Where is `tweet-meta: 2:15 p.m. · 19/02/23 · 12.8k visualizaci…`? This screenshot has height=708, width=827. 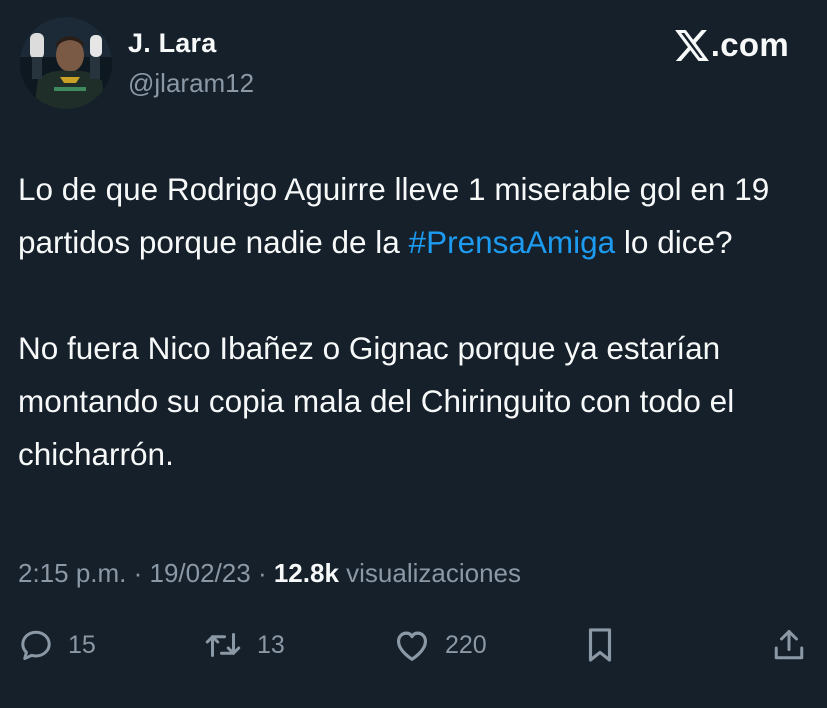 tweet-meta: 2:15 p.m. · 19/02/23 · 12.8k visualizaci… is located at coordinates (269, 573).